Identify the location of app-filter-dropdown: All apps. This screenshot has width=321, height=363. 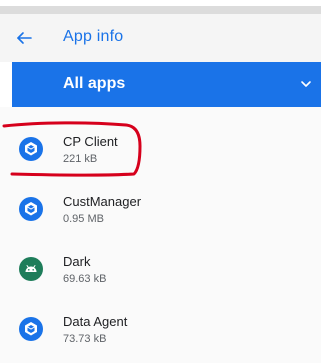
(166, 84).